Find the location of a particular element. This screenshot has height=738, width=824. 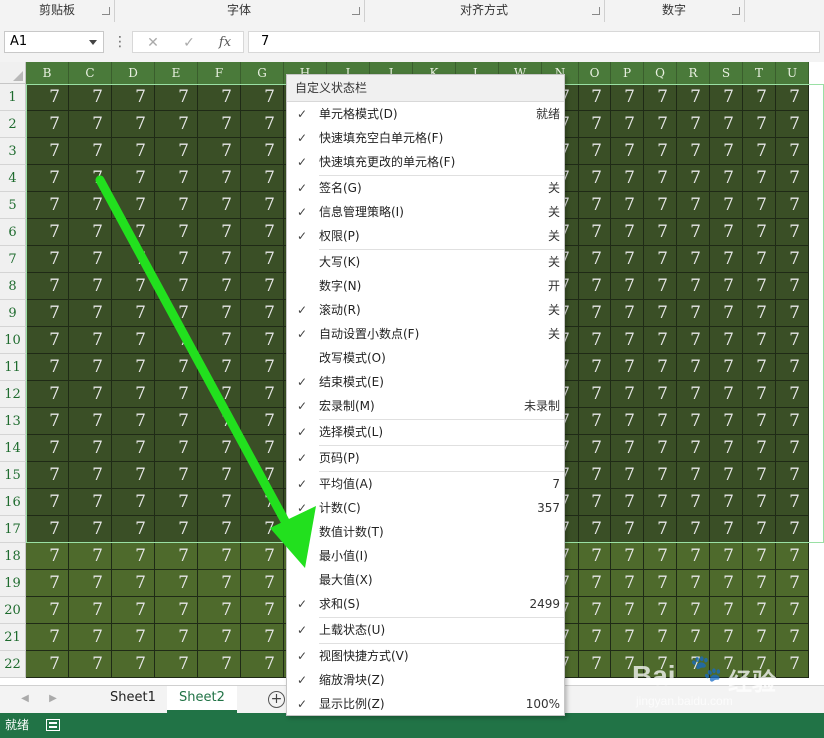

menu-item: 改写模式(O) is located at coordinates (425, 358).